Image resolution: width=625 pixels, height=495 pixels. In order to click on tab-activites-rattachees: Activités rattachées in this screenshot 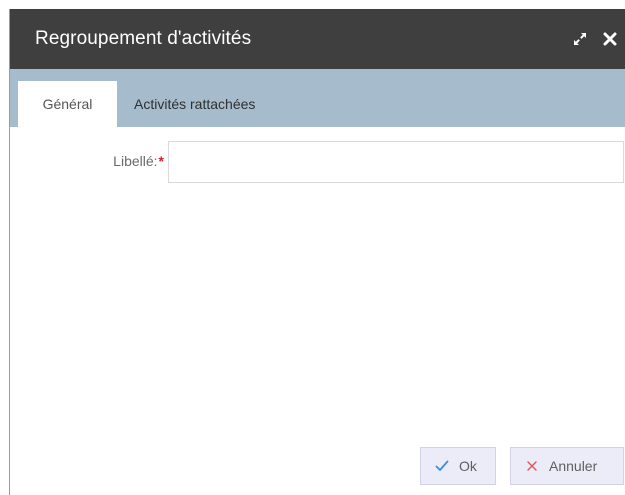, I will do `click(194, 104)`.